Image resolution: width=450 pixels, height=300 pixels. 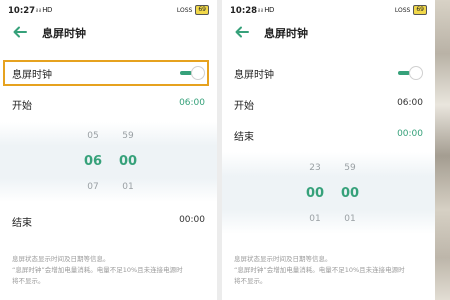 What do you see at coordinates (328, 11) in the screenshot?
I see `status-bar: 10:28 ᵢₗ ᵢₗ HD LOSS 69` at bounding box center [328, 11].